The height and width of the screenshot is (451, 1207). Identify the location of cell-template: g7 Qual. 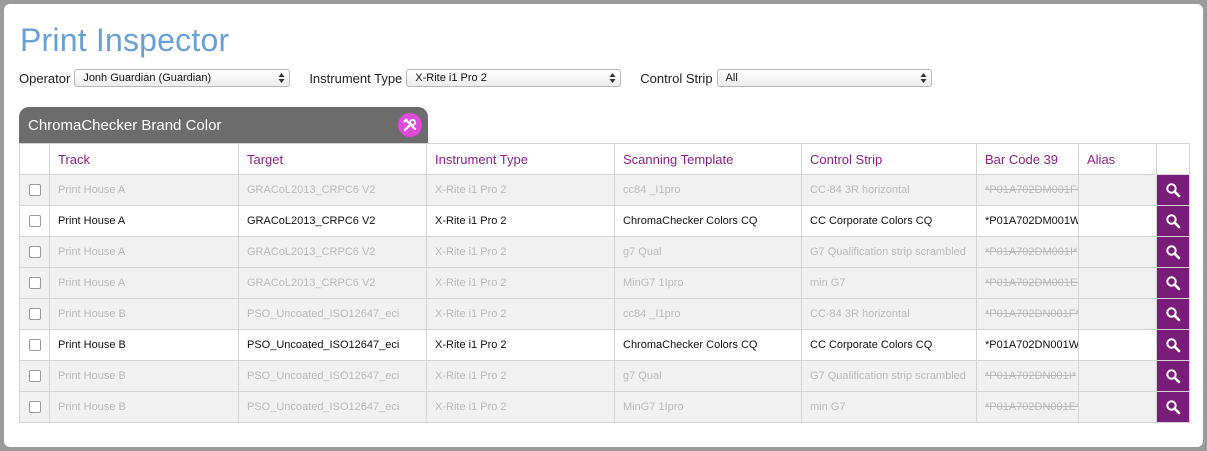
(708, 376).